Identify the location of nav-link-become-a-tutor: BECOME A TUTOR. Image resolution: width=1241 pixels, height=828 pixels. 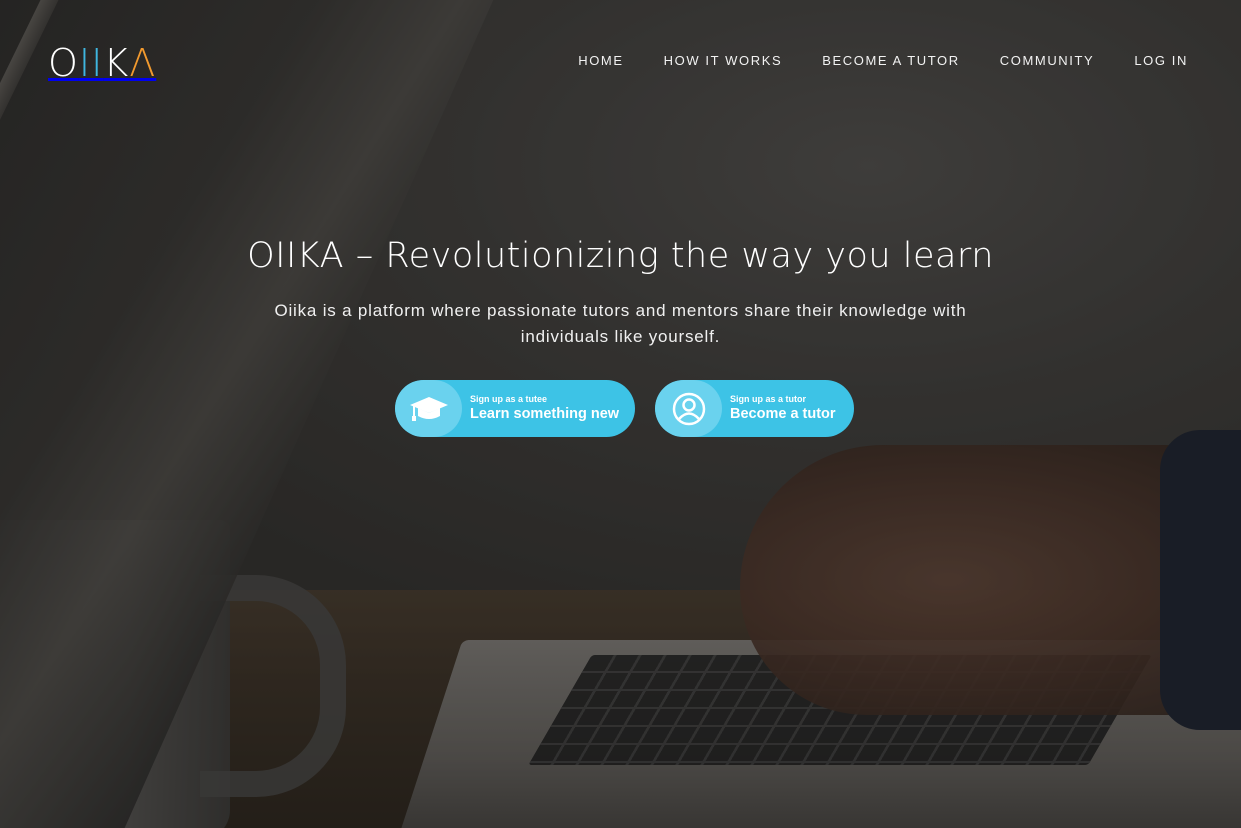
(891, 60).